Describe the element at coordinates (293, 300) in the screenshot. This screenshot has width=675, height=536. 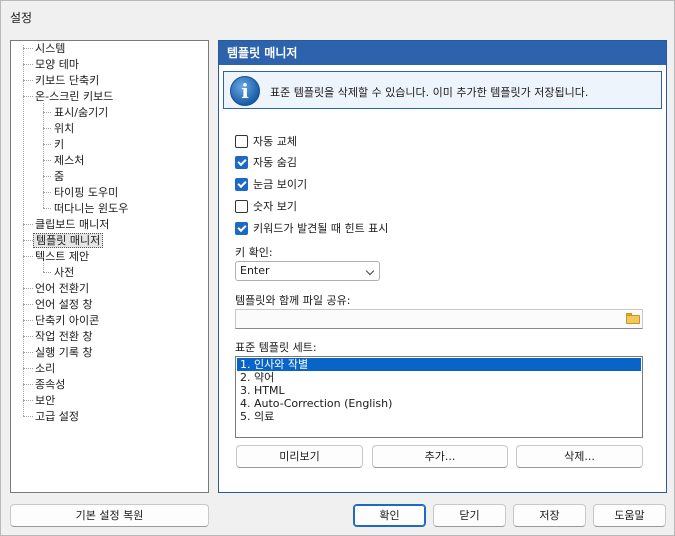
I see `share-file-label: 템플릿와 함께 파일 공유:` at that location.